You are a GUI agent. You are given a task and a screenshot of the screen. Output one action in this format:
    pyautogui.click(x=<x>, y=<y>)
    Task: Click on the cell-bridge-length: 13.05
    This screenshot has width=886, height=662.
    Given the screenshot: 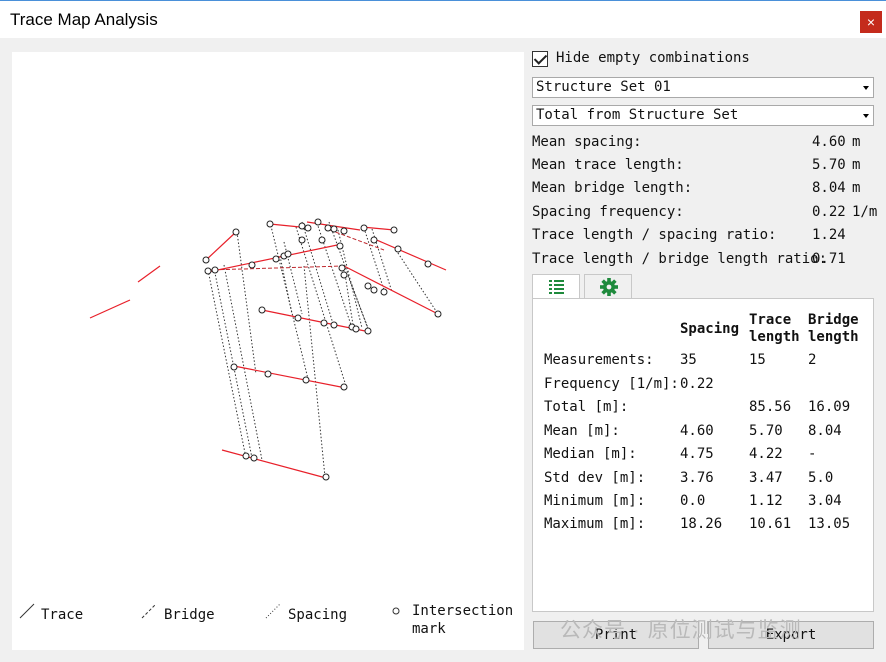 What is the action you would take?
    pyautogui.click(x=829, y=524)
    